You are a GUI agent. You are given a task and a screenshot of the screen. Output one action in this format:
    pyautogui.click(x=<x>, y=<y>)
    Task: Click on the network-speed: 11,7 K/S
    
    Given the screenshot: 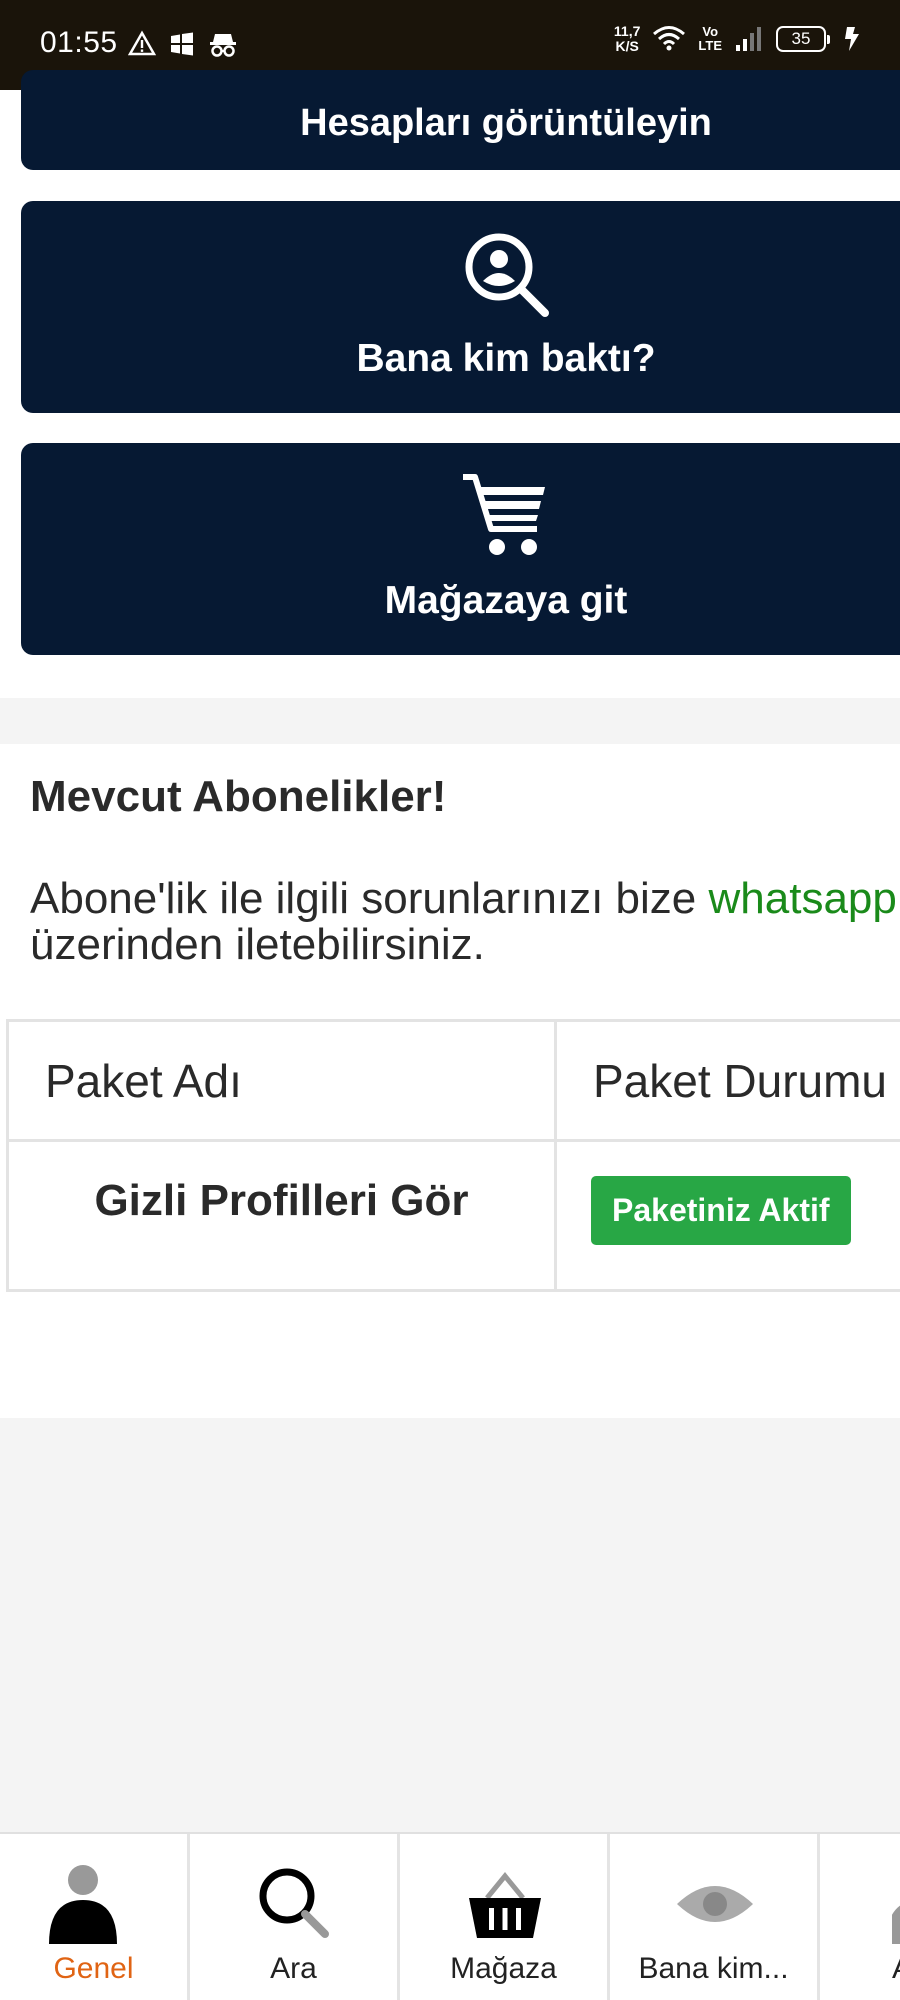 What is the action you would take?
    pyautogui.click(x=627, y=39)
    